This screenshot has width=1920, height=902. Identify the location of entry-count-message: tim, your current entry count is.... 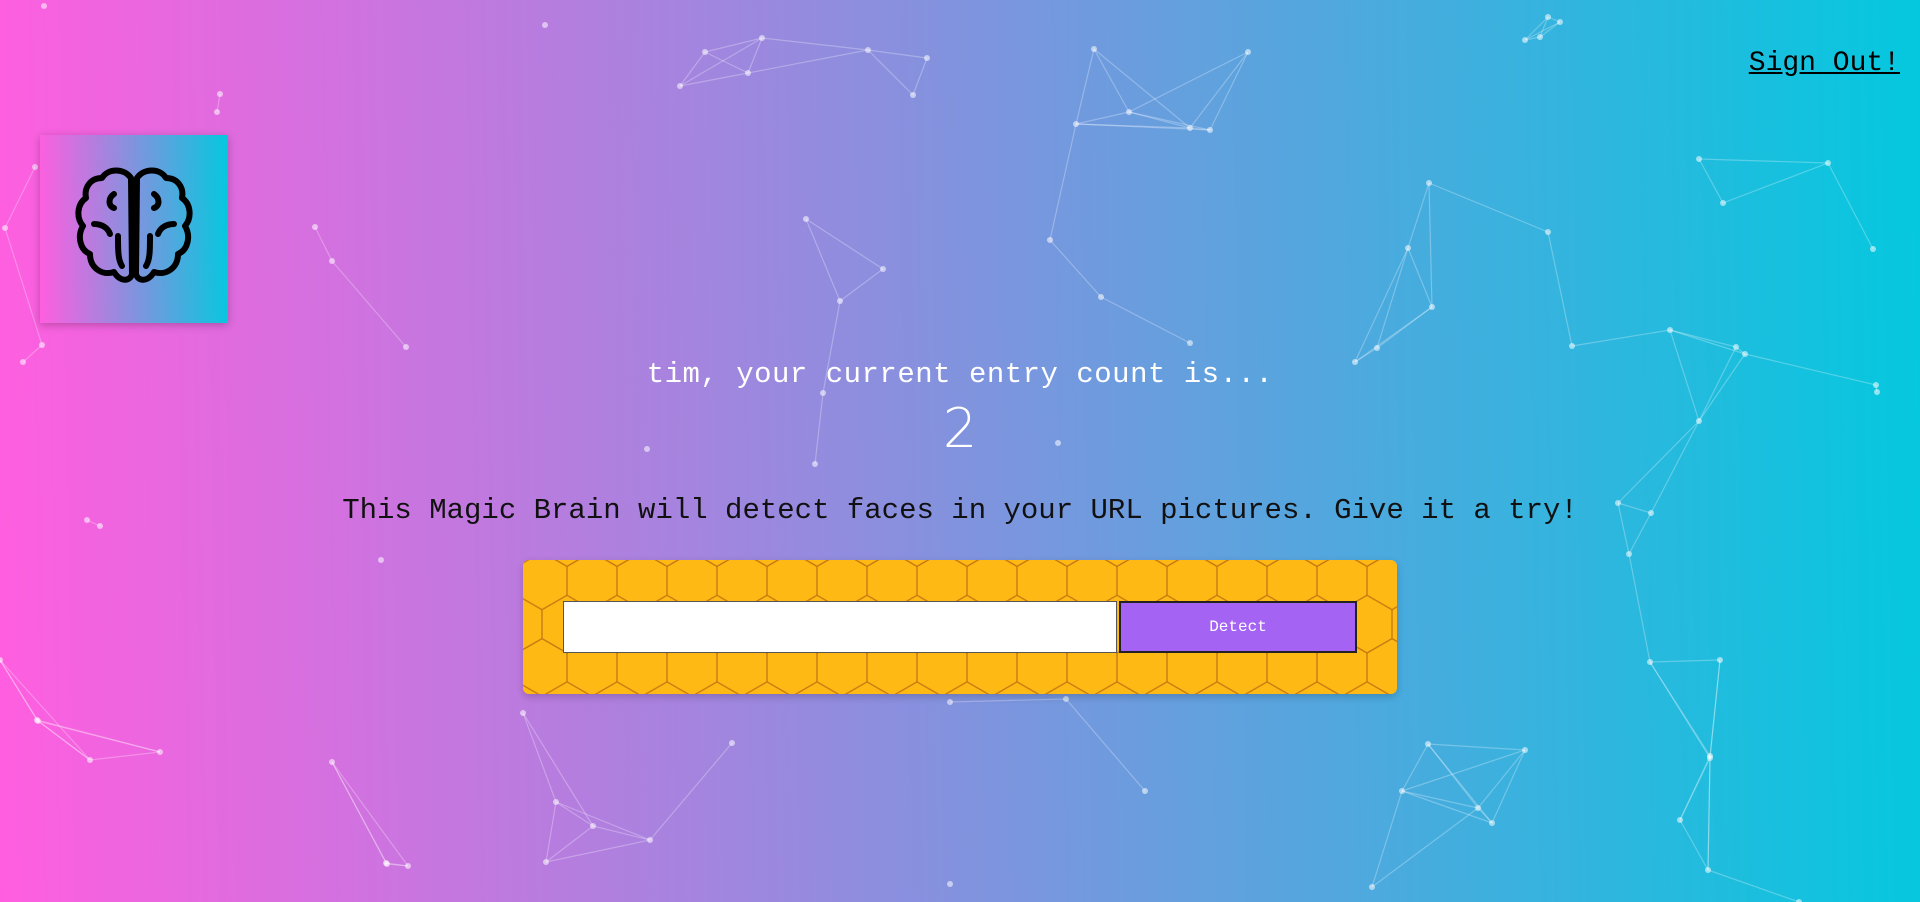
(960, 374).